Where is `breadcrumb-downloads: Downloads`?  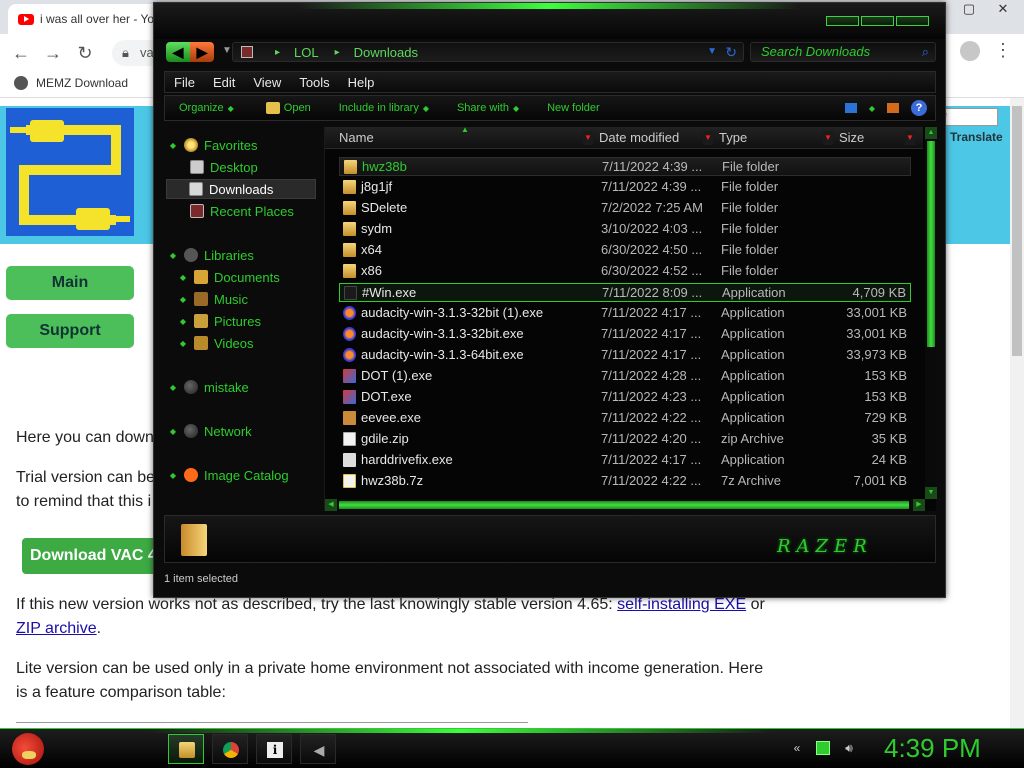 breadcrumb-downloads: Downloads is located at coordinates (386, 52).